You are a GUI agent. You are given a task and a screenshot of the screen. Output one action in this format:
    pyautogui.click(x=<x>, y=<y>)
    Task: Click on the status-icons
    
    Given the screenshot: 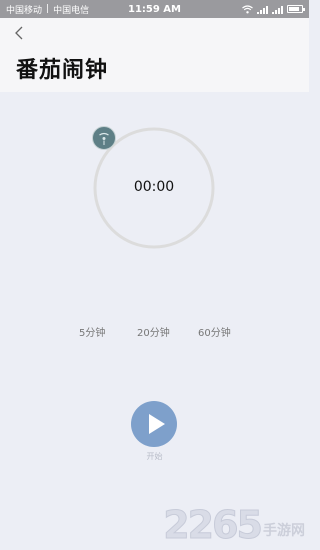 What is the action you would take?
    pyautogui.click(x=273, y=9)
    